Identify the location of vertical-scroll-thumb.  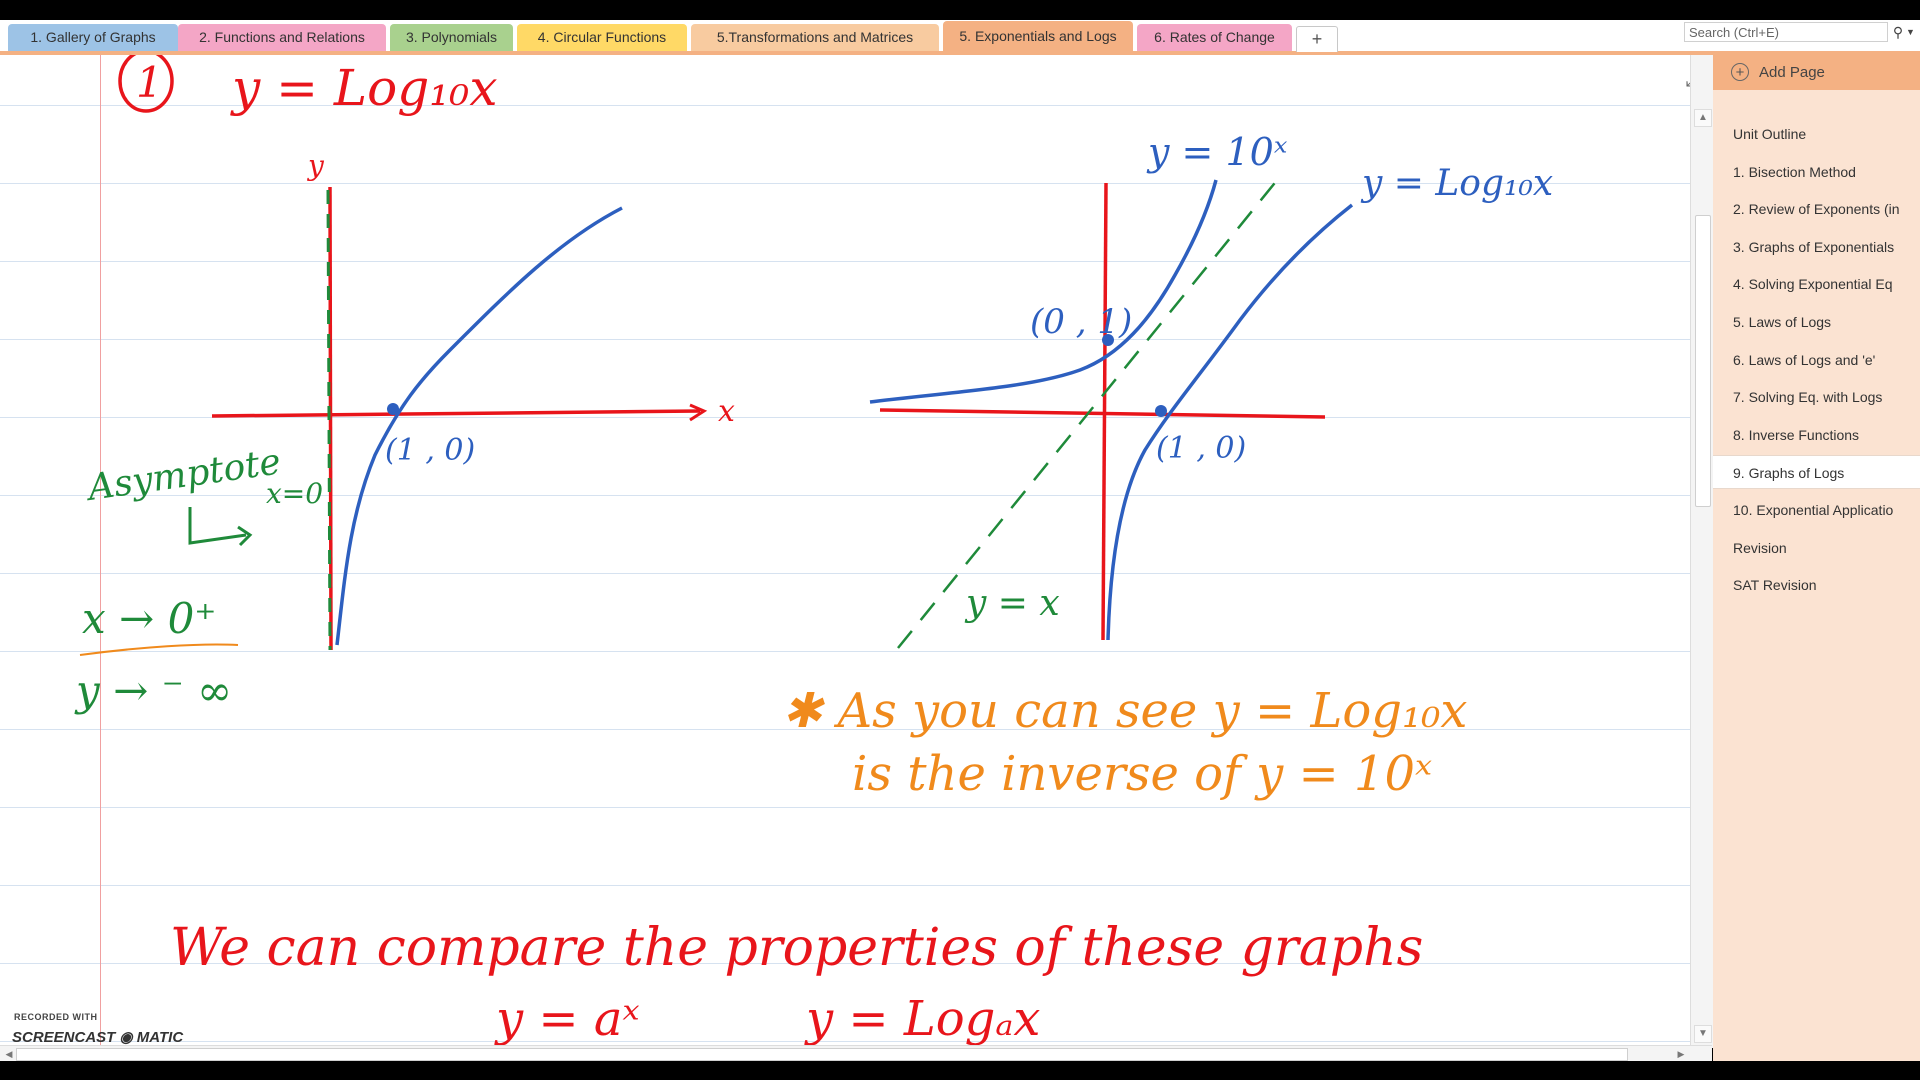
(1703, 361).